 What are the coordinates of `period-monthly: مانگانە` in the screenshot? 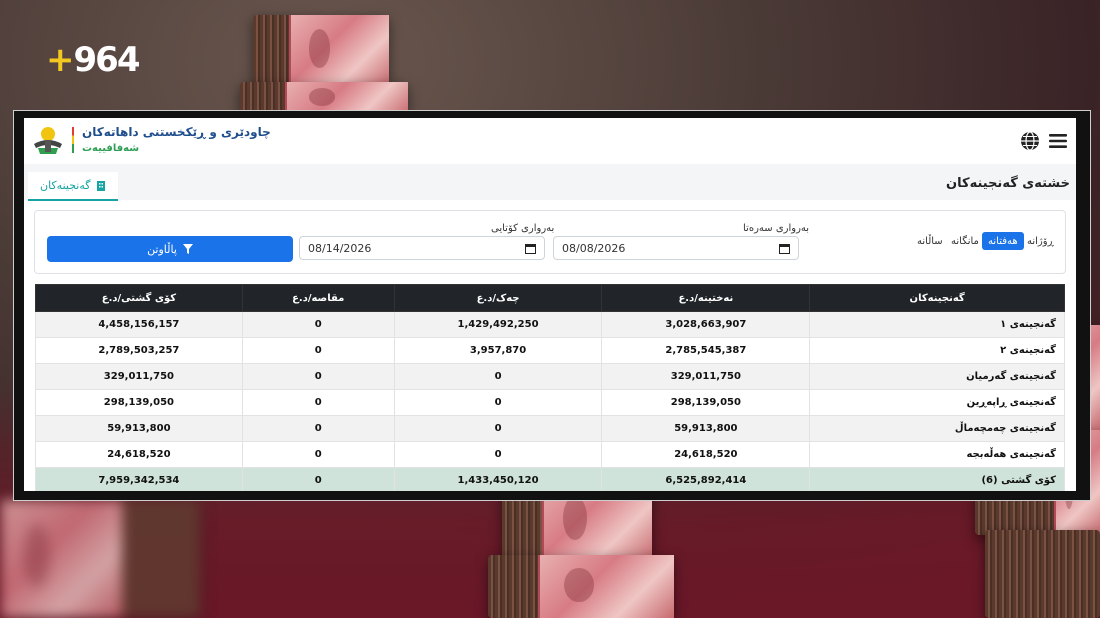 It's located at (965, 241).